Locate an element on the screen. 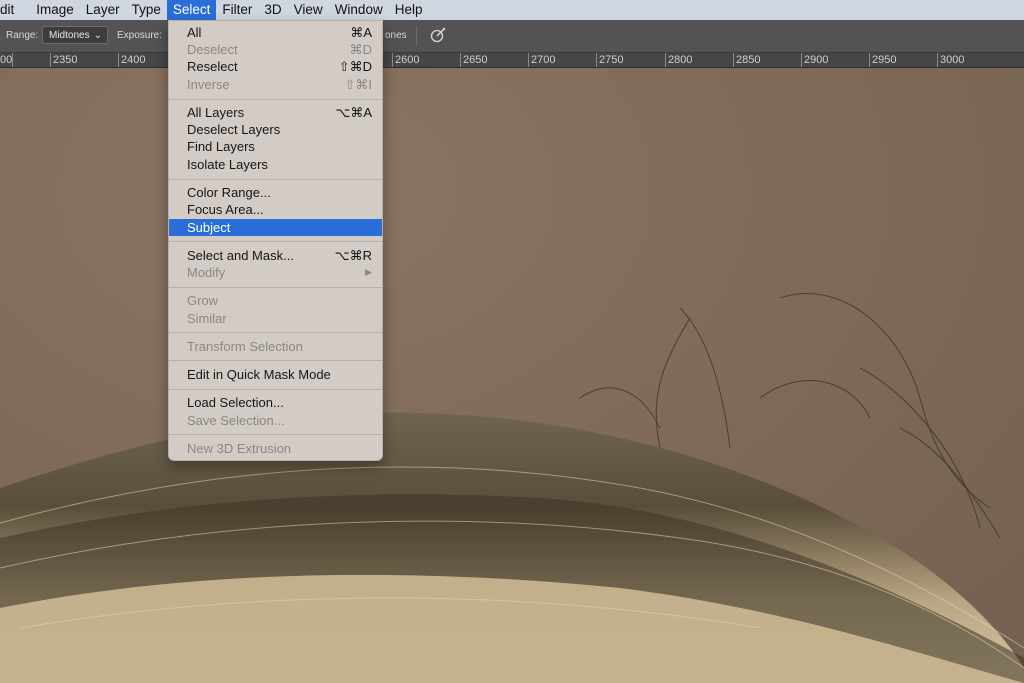 The height and width of the screenshot is (683, 1024). ruler-label: 2750 is located at coordinates (611, 60).